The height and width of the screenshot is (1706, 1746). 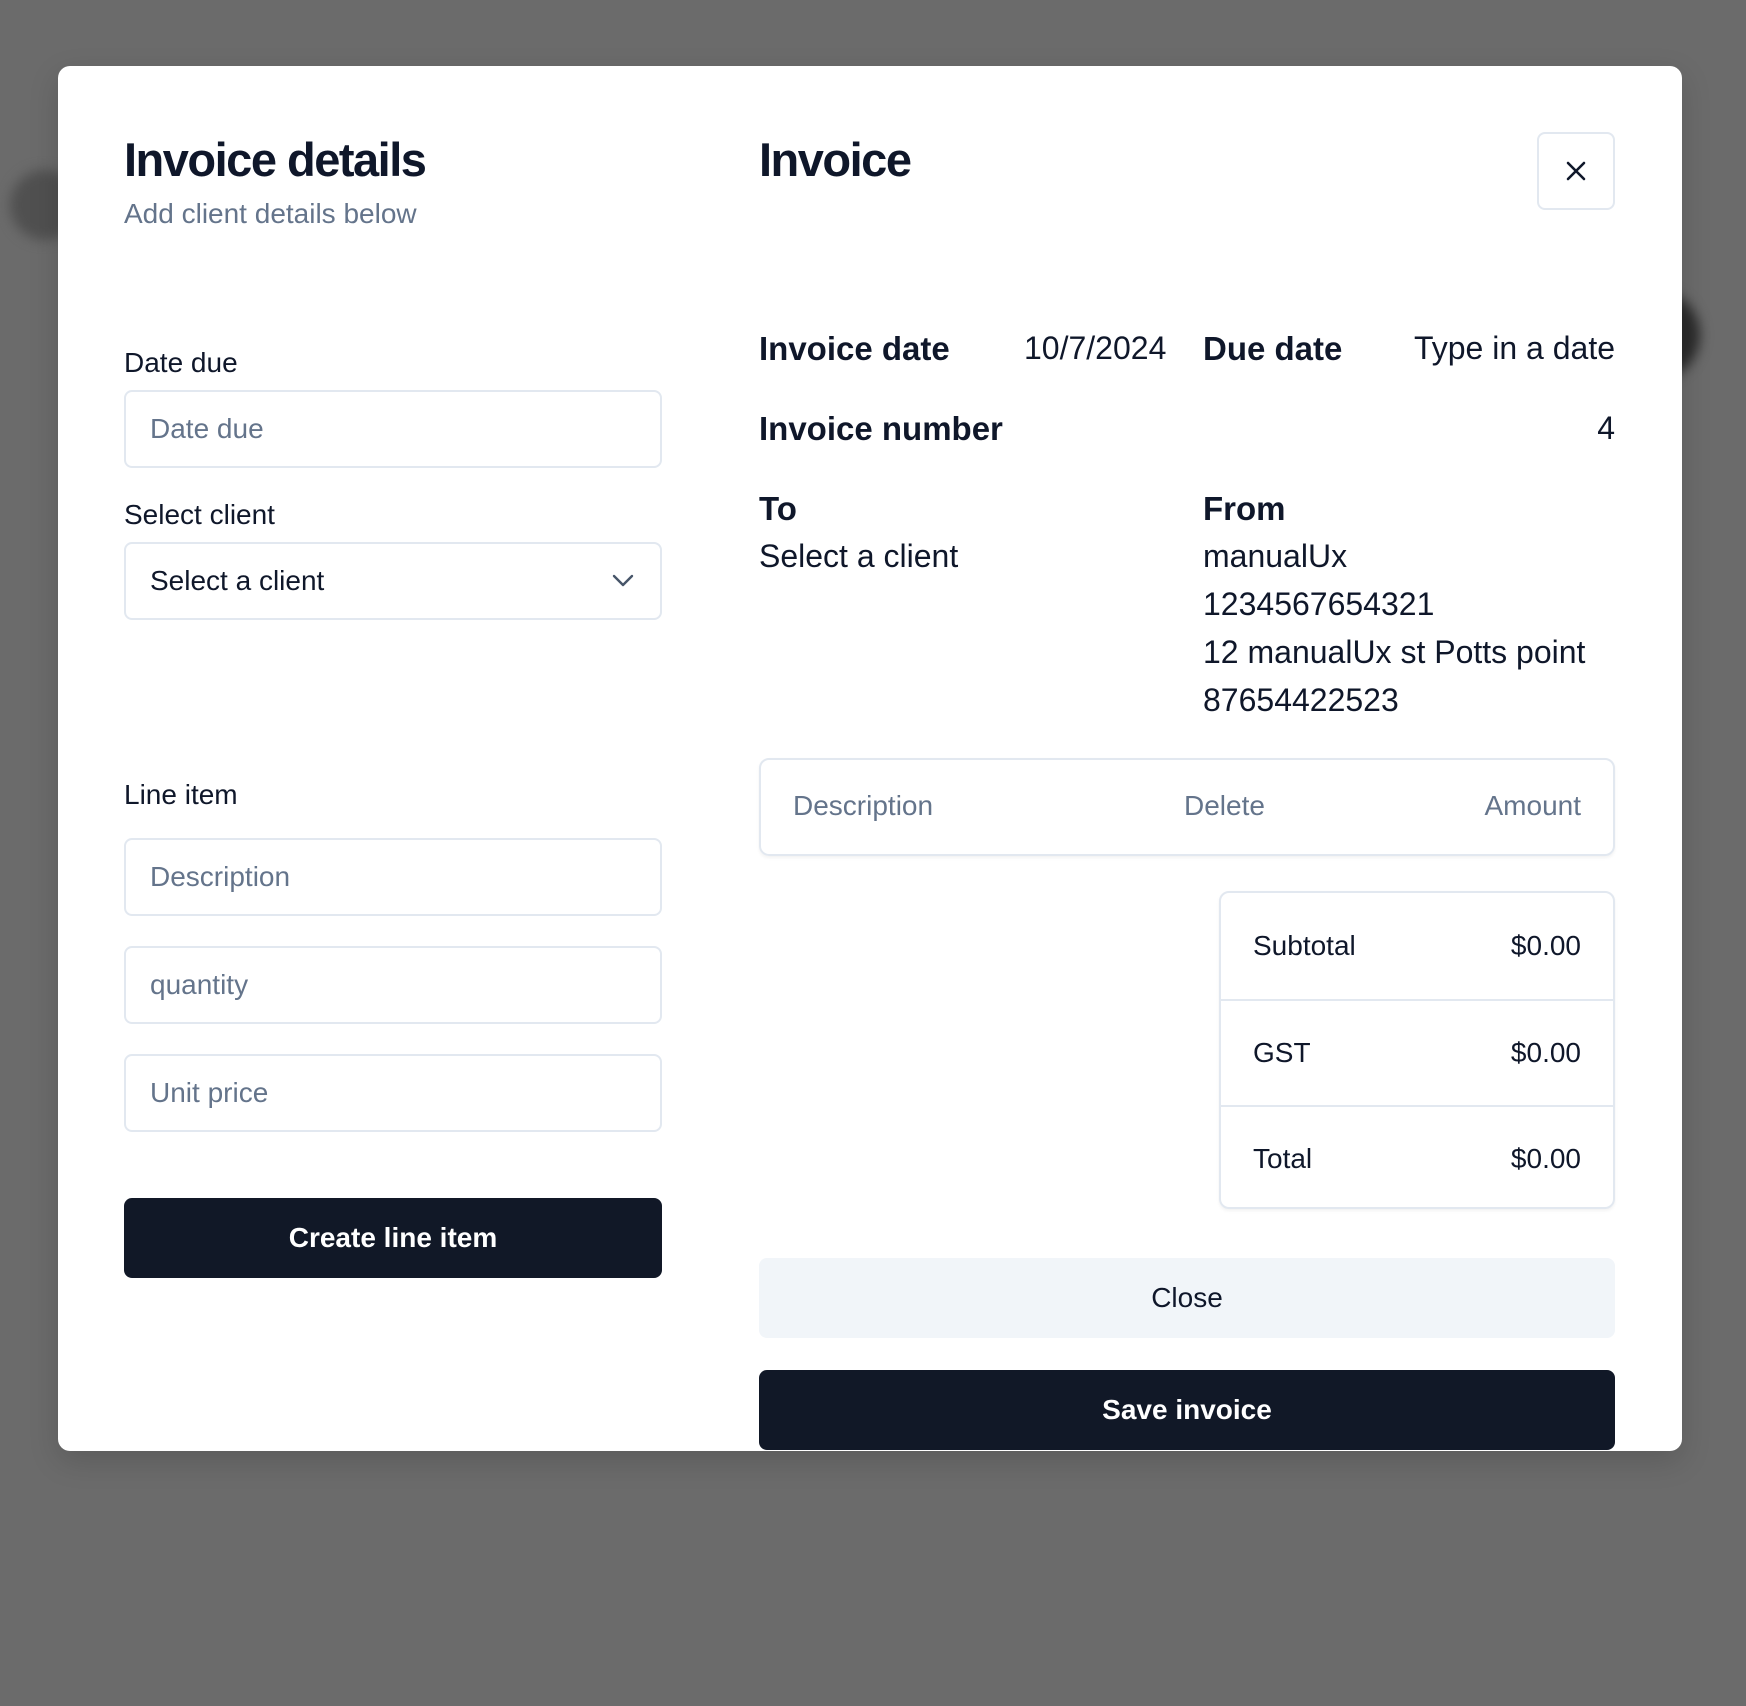 I want to click on details-subtitle: Add client details below, so click(x=270, y=214).